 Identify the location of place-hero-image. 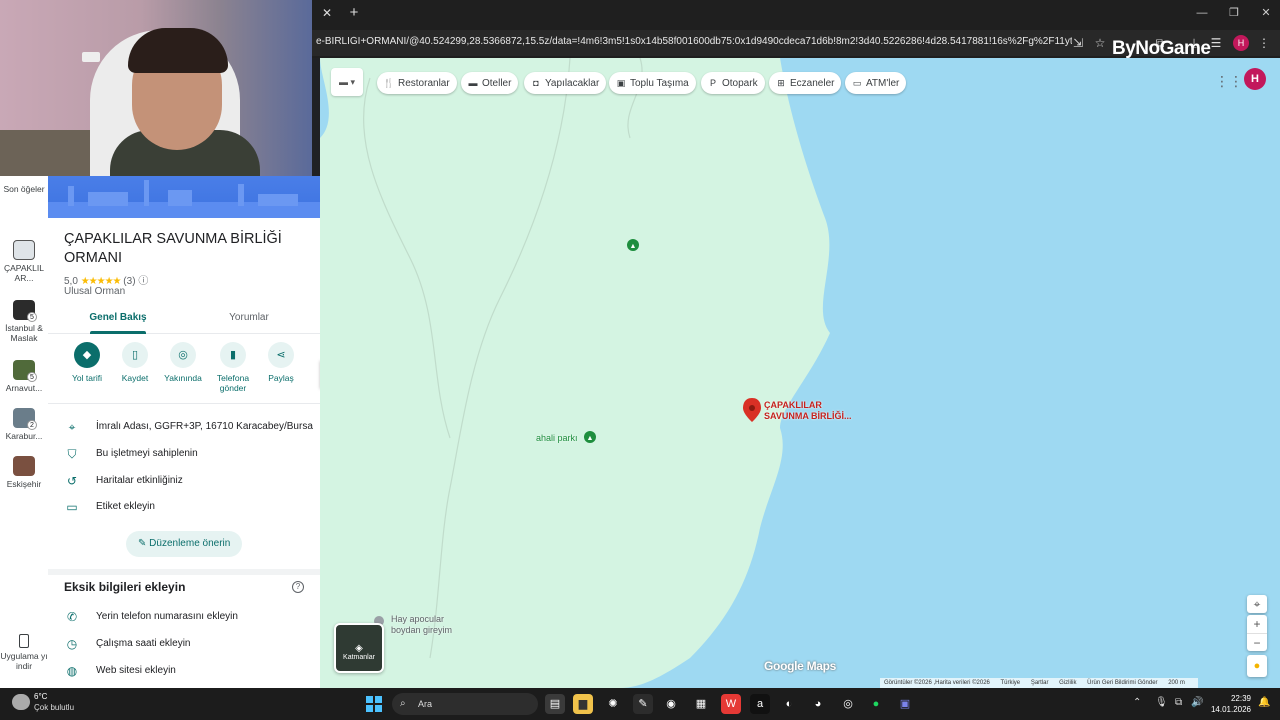
(184, 197).